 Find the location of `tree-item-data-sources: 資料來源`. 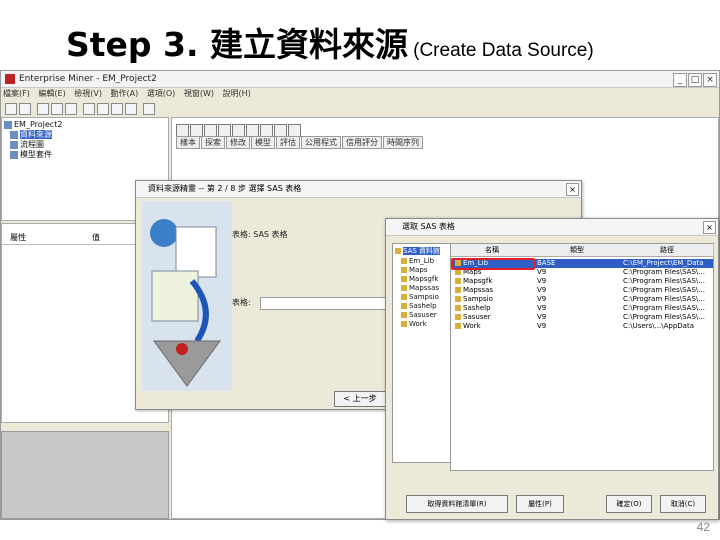

tree-item-data-sources: 資料來源 is located at coordinates (31, 135).